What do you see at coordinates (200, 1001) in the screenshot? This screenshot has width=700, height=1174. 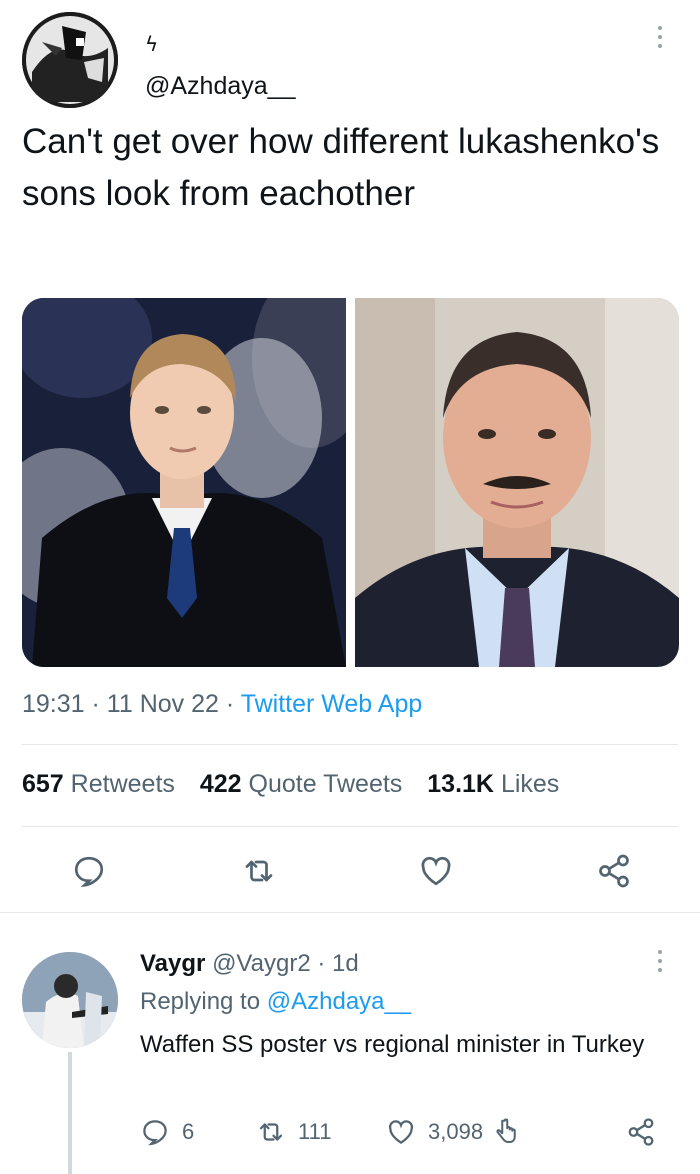 I see `replying-prefix: Replying to` at bounding box center [200, 1001].